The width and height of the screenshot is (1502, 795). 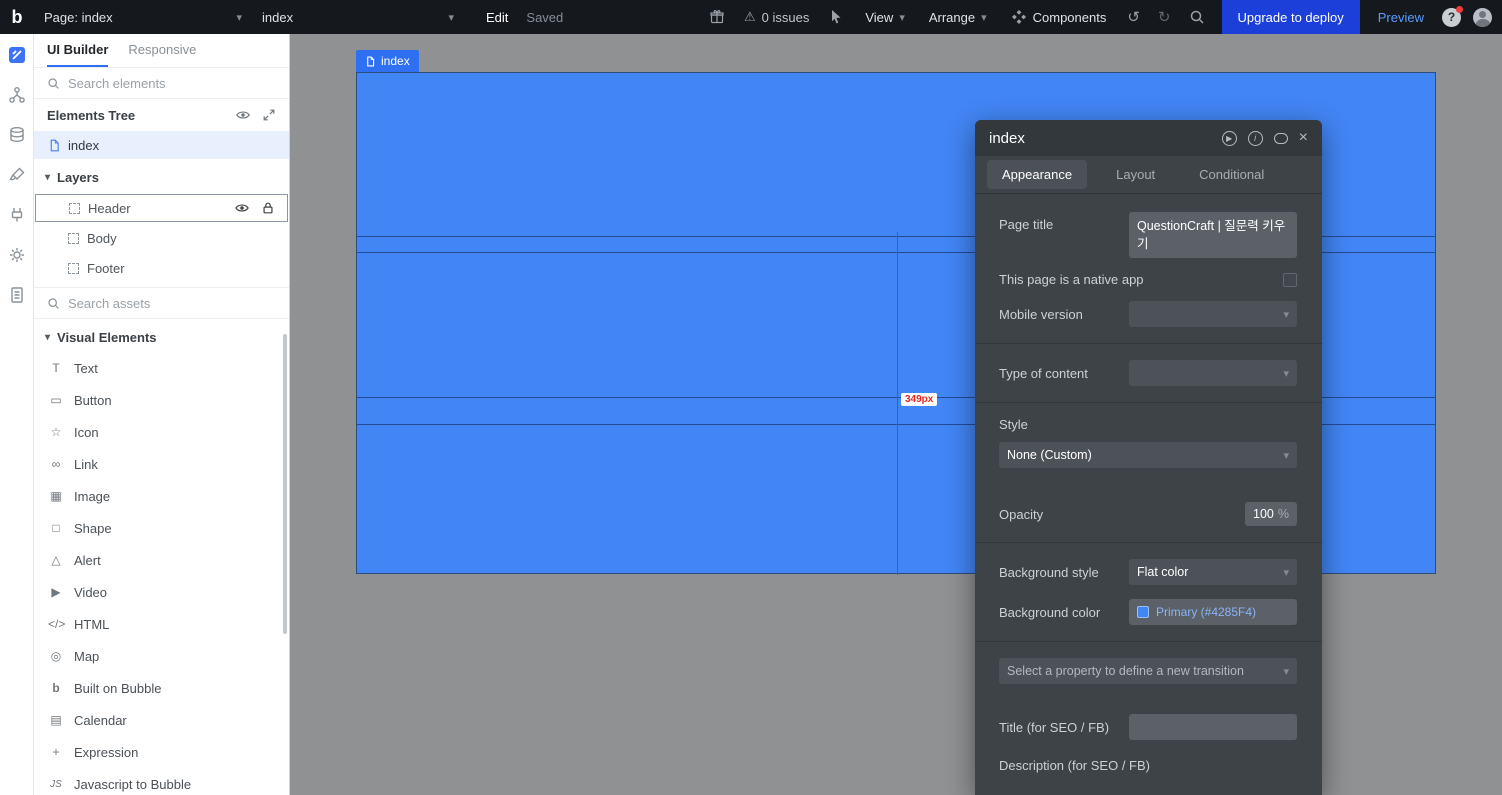 What do you see at coordinates (161, 368) in the screenshot?
I see `element-item-text: T Text` at bounding box center [161, 368].